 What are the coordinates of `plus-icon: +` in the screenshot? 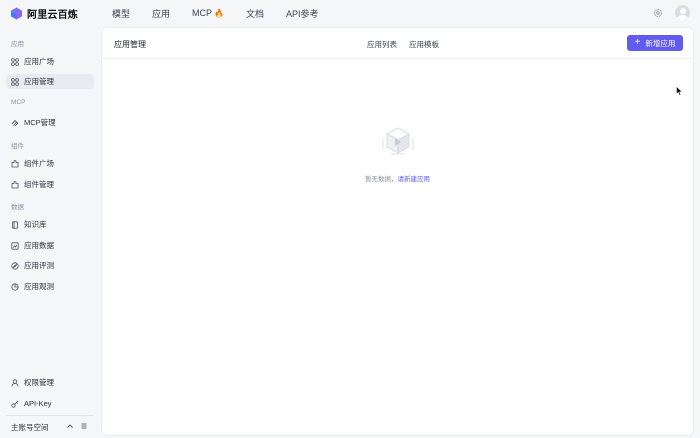 It's located at (637, 42).